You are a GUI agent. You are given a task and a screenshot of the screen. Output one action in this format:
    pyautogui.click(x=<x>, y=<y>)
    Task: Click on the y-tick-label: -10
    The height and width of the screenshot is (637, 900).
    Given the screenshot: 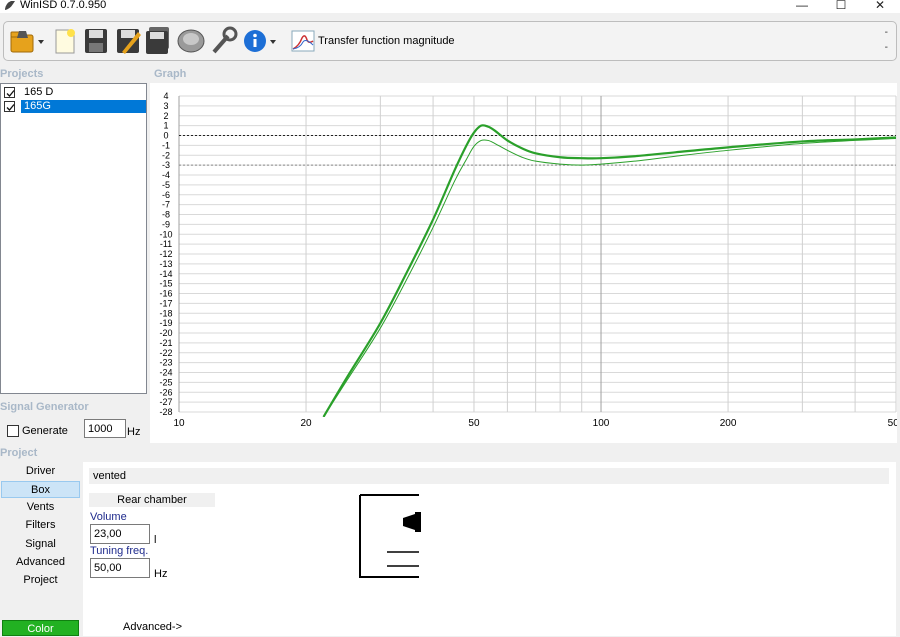 What is the action you would take?
    pyautogui.click(x=165, y=234)
    